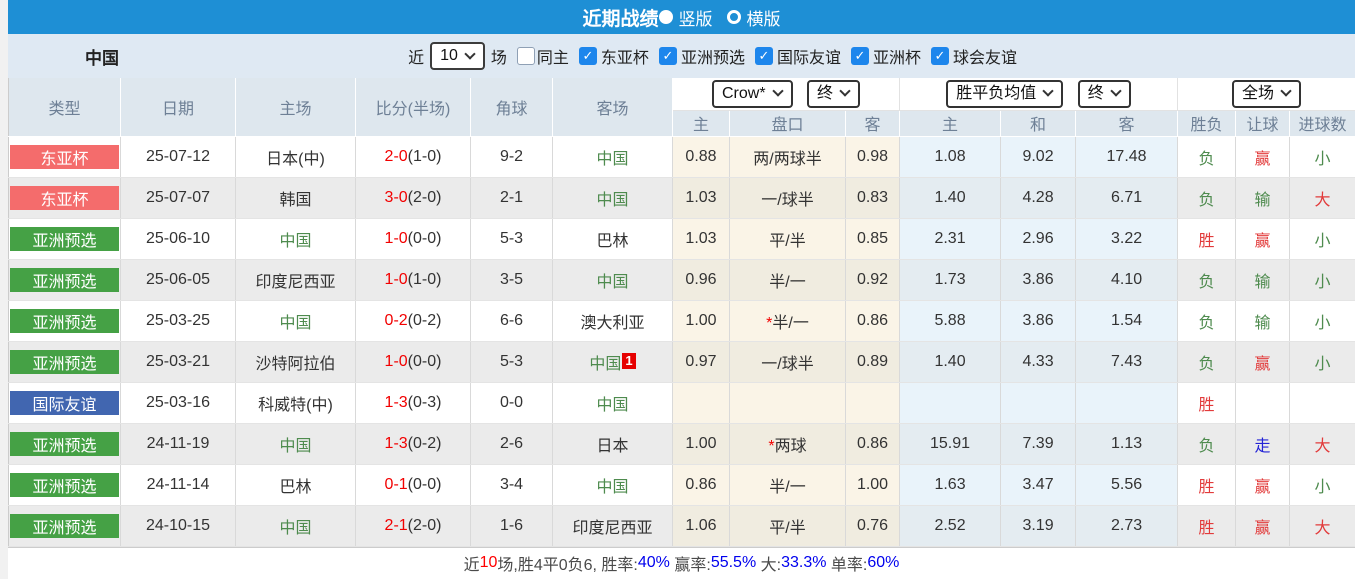  What do you see at coordinates (472, 563) in the screenshot?
I see `summary-segment: 近` at bounding box center [472, 563].